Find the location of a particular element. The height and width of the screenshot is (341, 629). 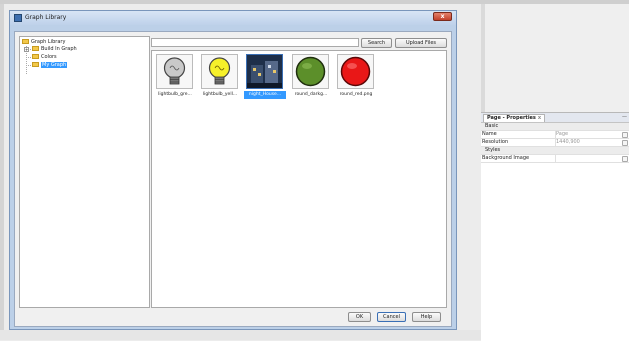

tree-item-my-graph: My Graph is located at coordinates (50, 65).